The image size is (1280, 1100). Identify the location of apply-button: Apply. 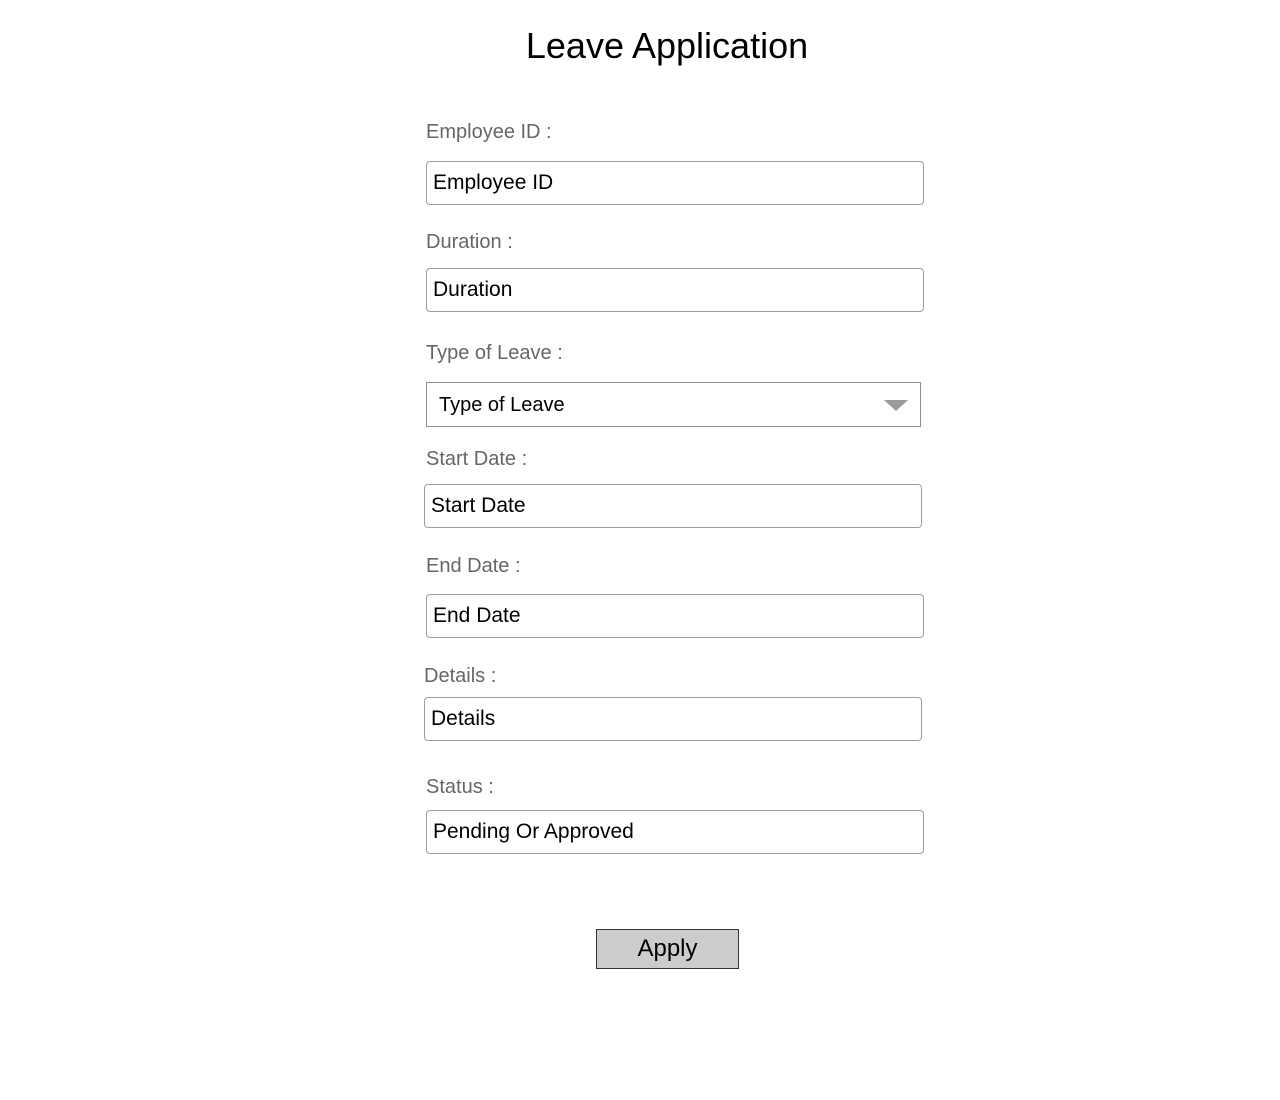
(667, 949).